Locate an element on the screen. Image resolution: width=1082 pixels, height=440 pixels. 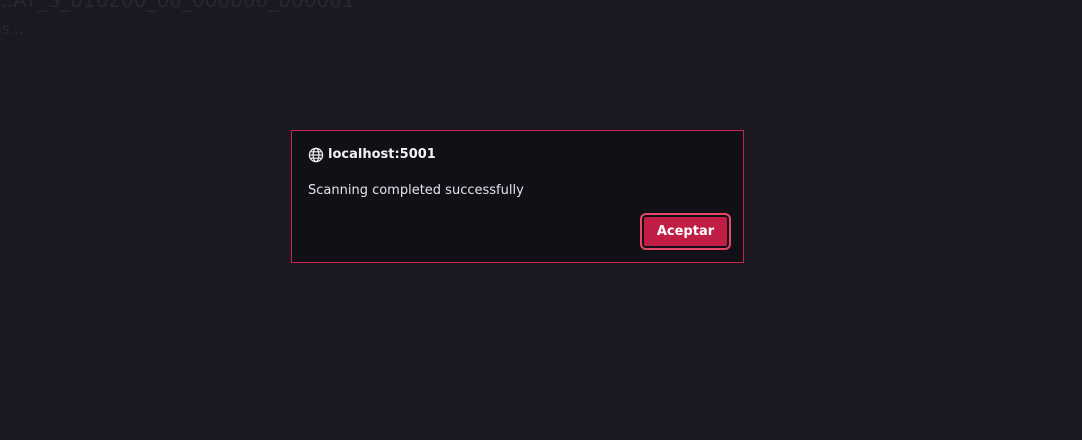
globe-icon is located at coordinates (316, 155).